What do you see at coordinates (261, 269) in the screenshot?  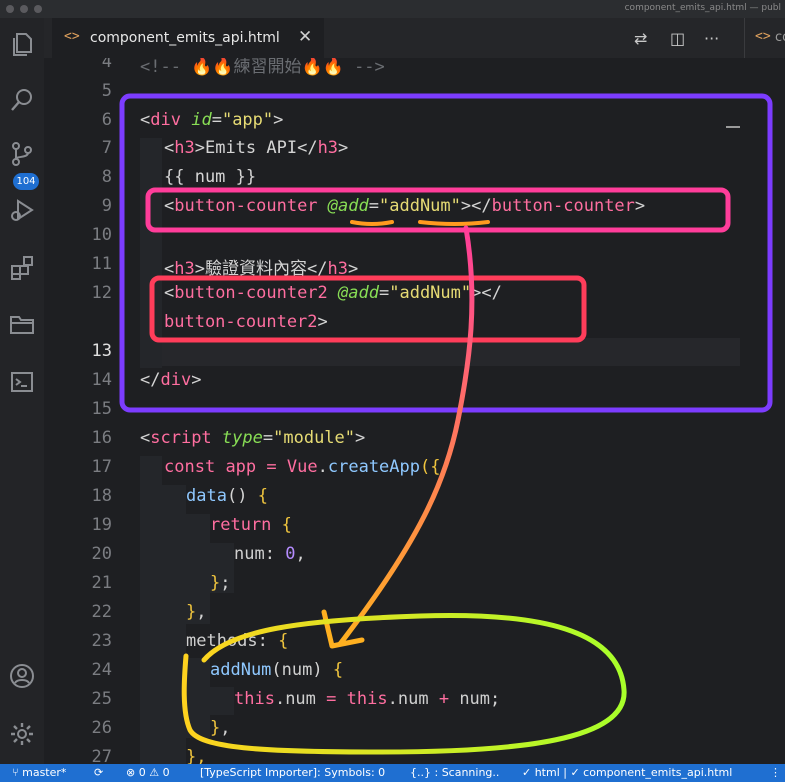 I see `code-line-11: <h3>驗證資料內容</h3>` at bounding box center [261, 269].